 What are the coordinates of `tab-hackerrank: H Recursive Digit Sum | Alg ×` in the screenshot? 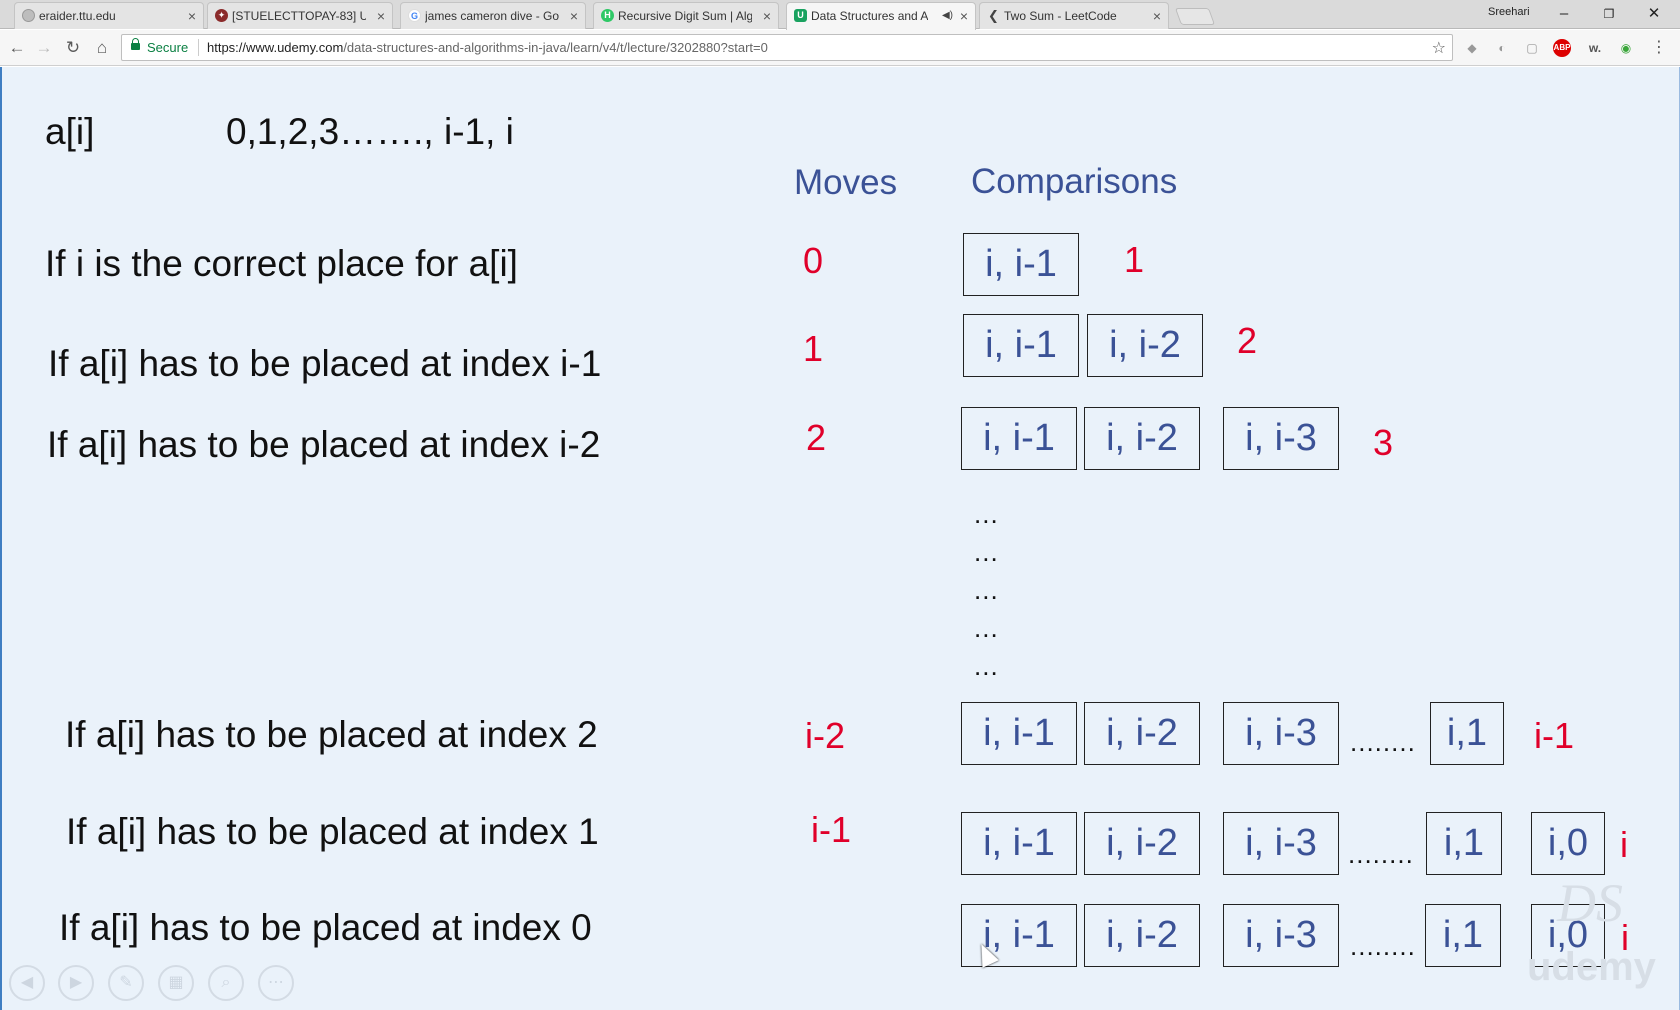 It's located at (686, 15).